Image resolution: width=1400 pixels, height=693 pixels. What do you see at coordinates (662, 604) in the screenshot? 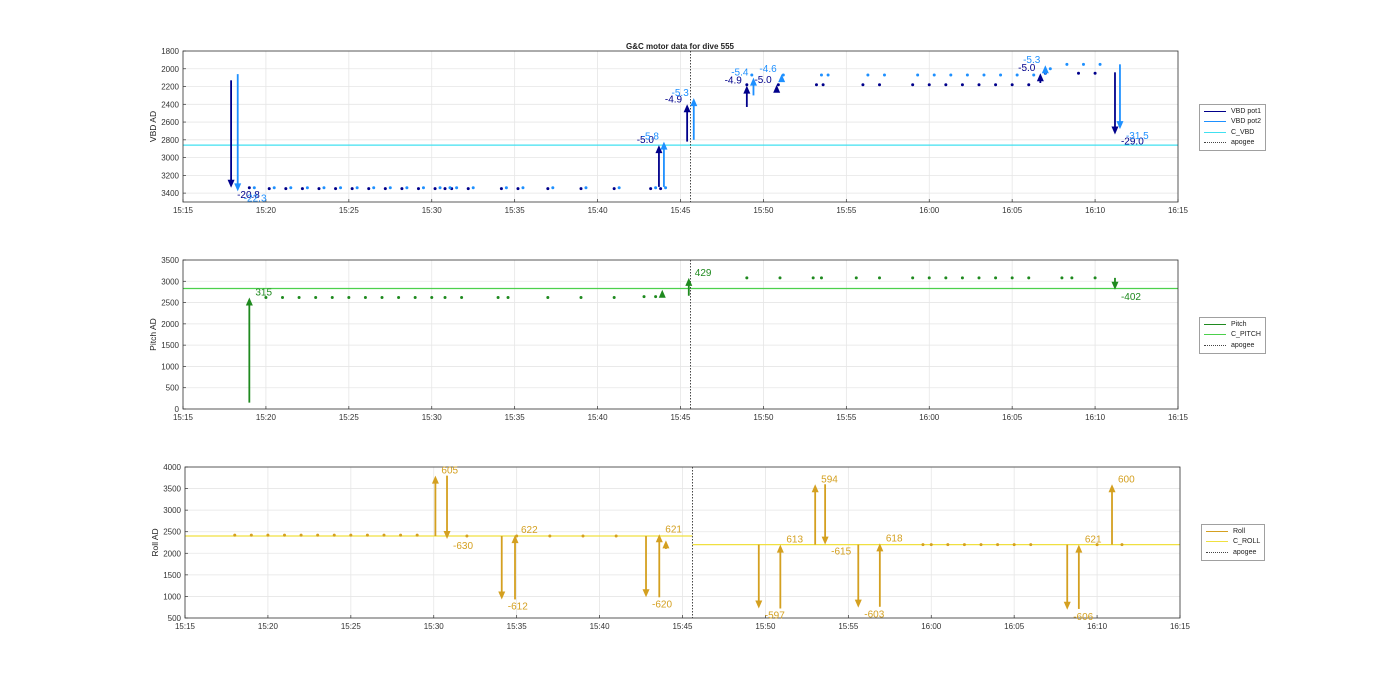
I see `roll-event-label: -620` at bounding box center [662, 604].